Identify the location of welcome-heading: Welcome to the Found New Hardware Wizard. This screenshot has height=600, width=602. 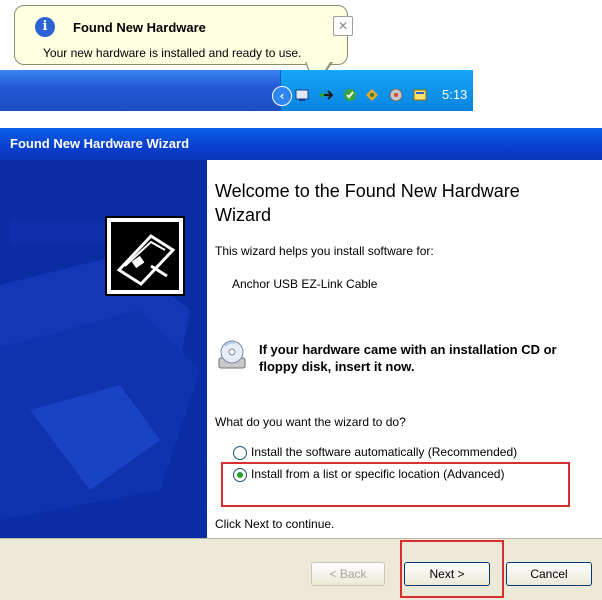
(367, 203).